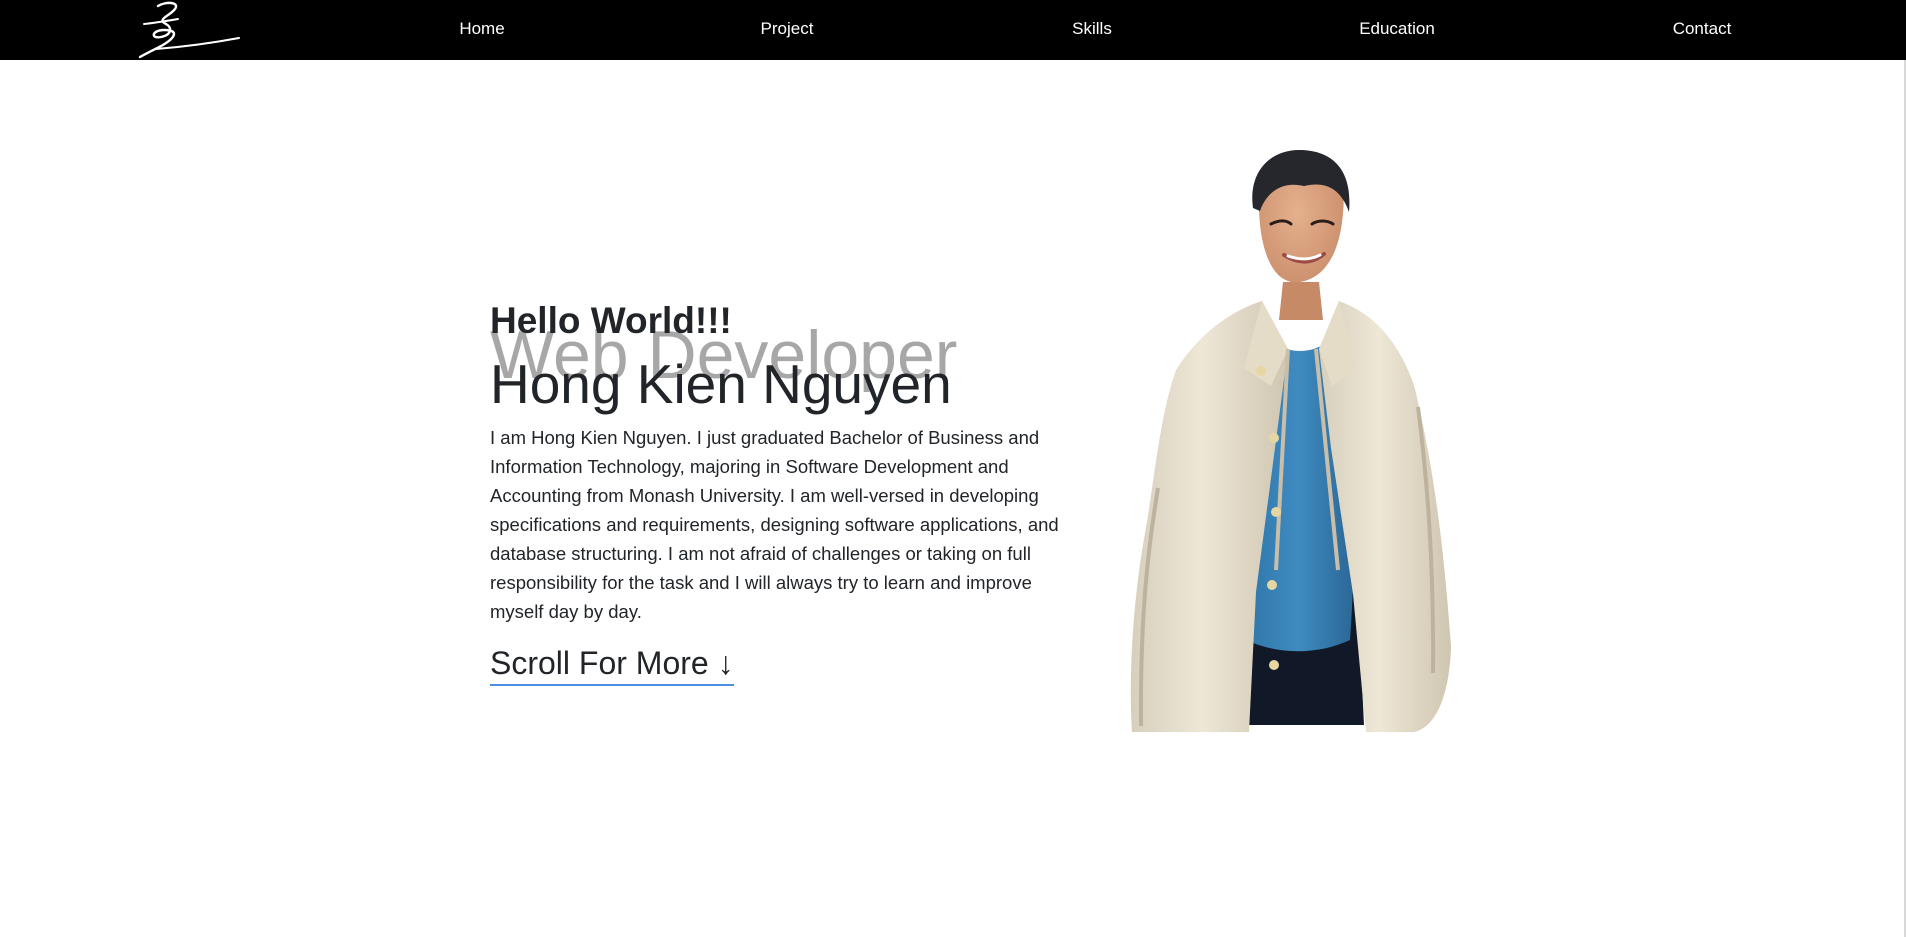  Describe the element at coordinates (1702, 29) in the screenshot. I see `nav-item-contact: Contact` at that location.